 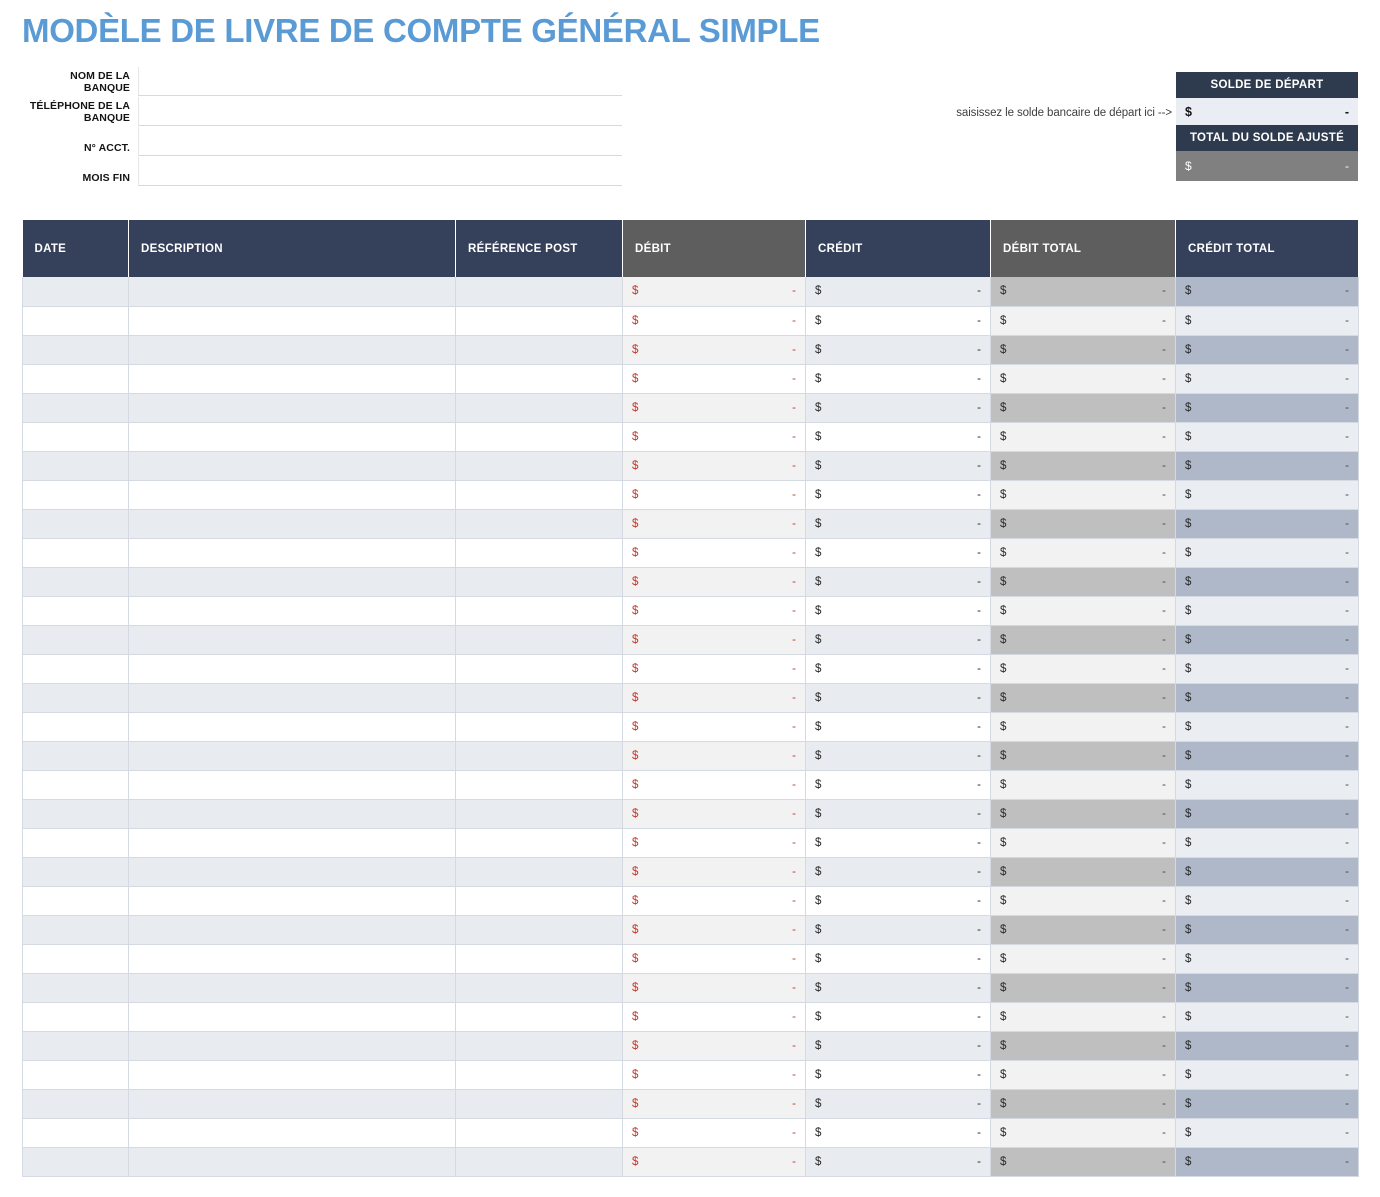 I want to click on column-header-credit-total: CRÉDIT TOTAL, so click(x=1267, y=248).